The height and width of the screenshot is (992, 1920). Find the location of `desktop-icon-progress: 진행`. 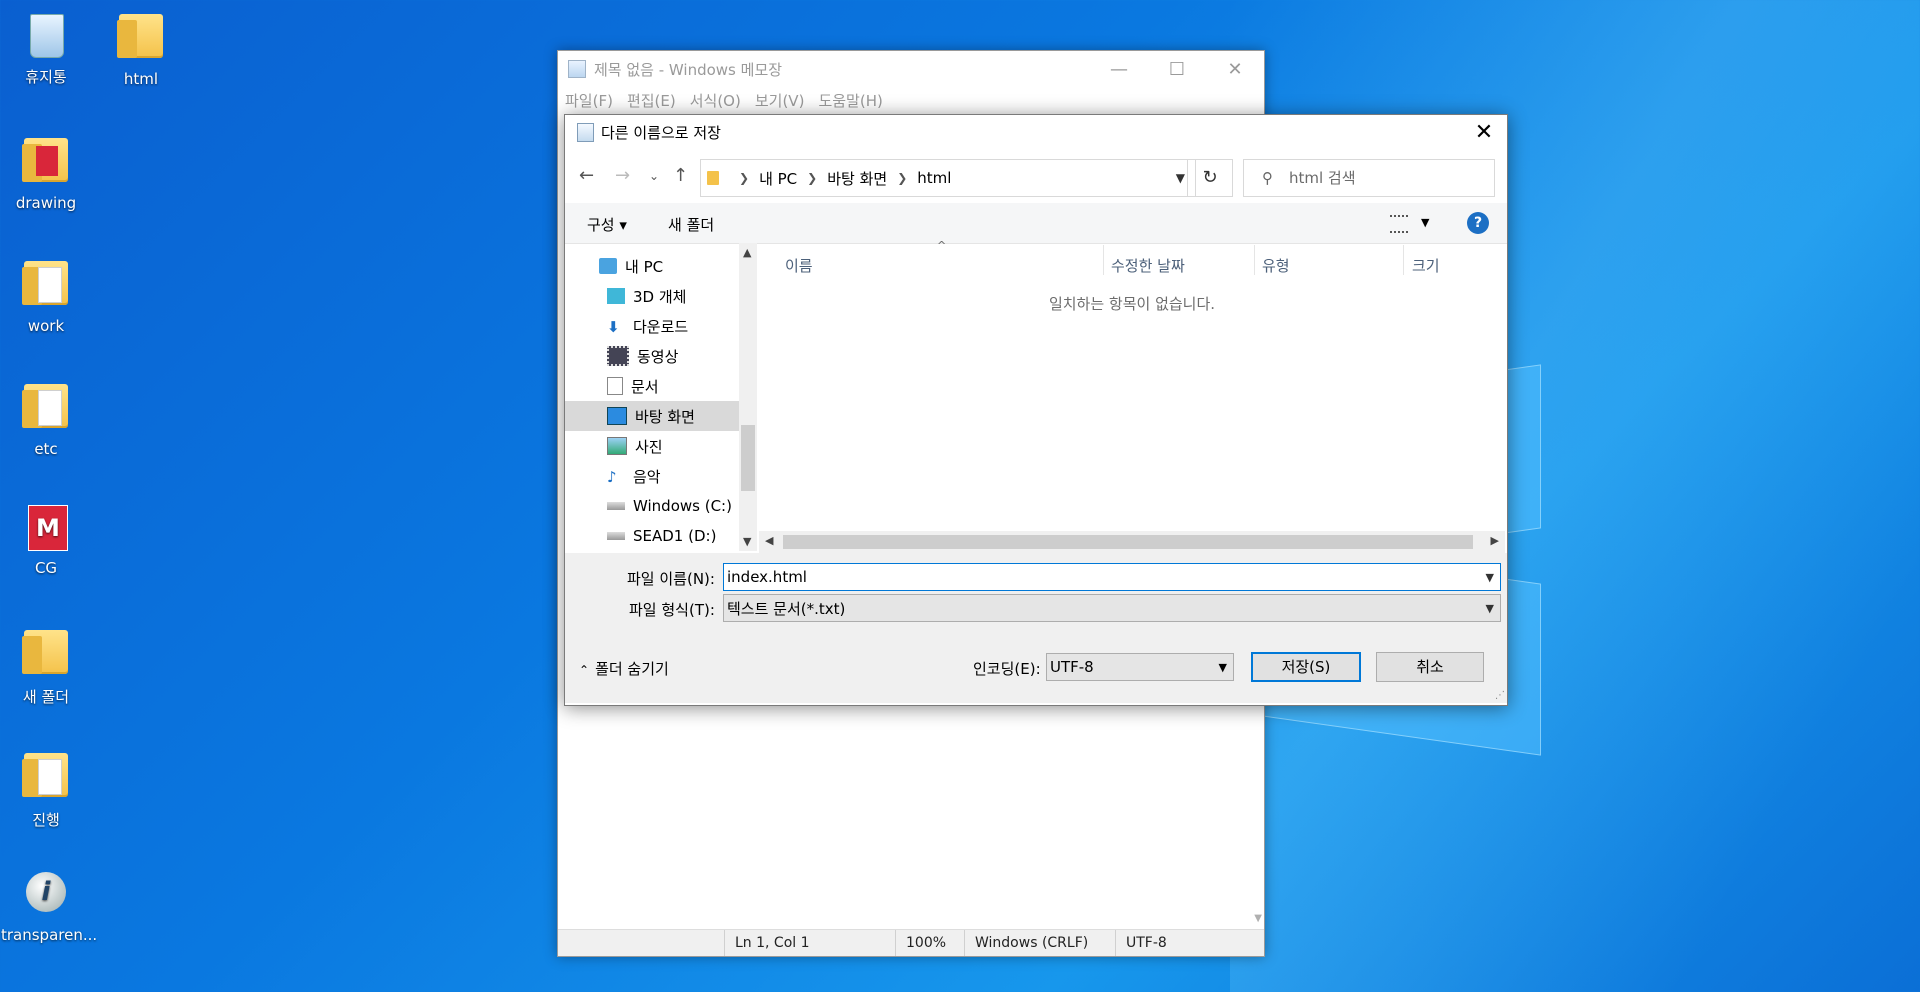

desktop-icon-progress: 진행 is located at coordinates (46, 789).